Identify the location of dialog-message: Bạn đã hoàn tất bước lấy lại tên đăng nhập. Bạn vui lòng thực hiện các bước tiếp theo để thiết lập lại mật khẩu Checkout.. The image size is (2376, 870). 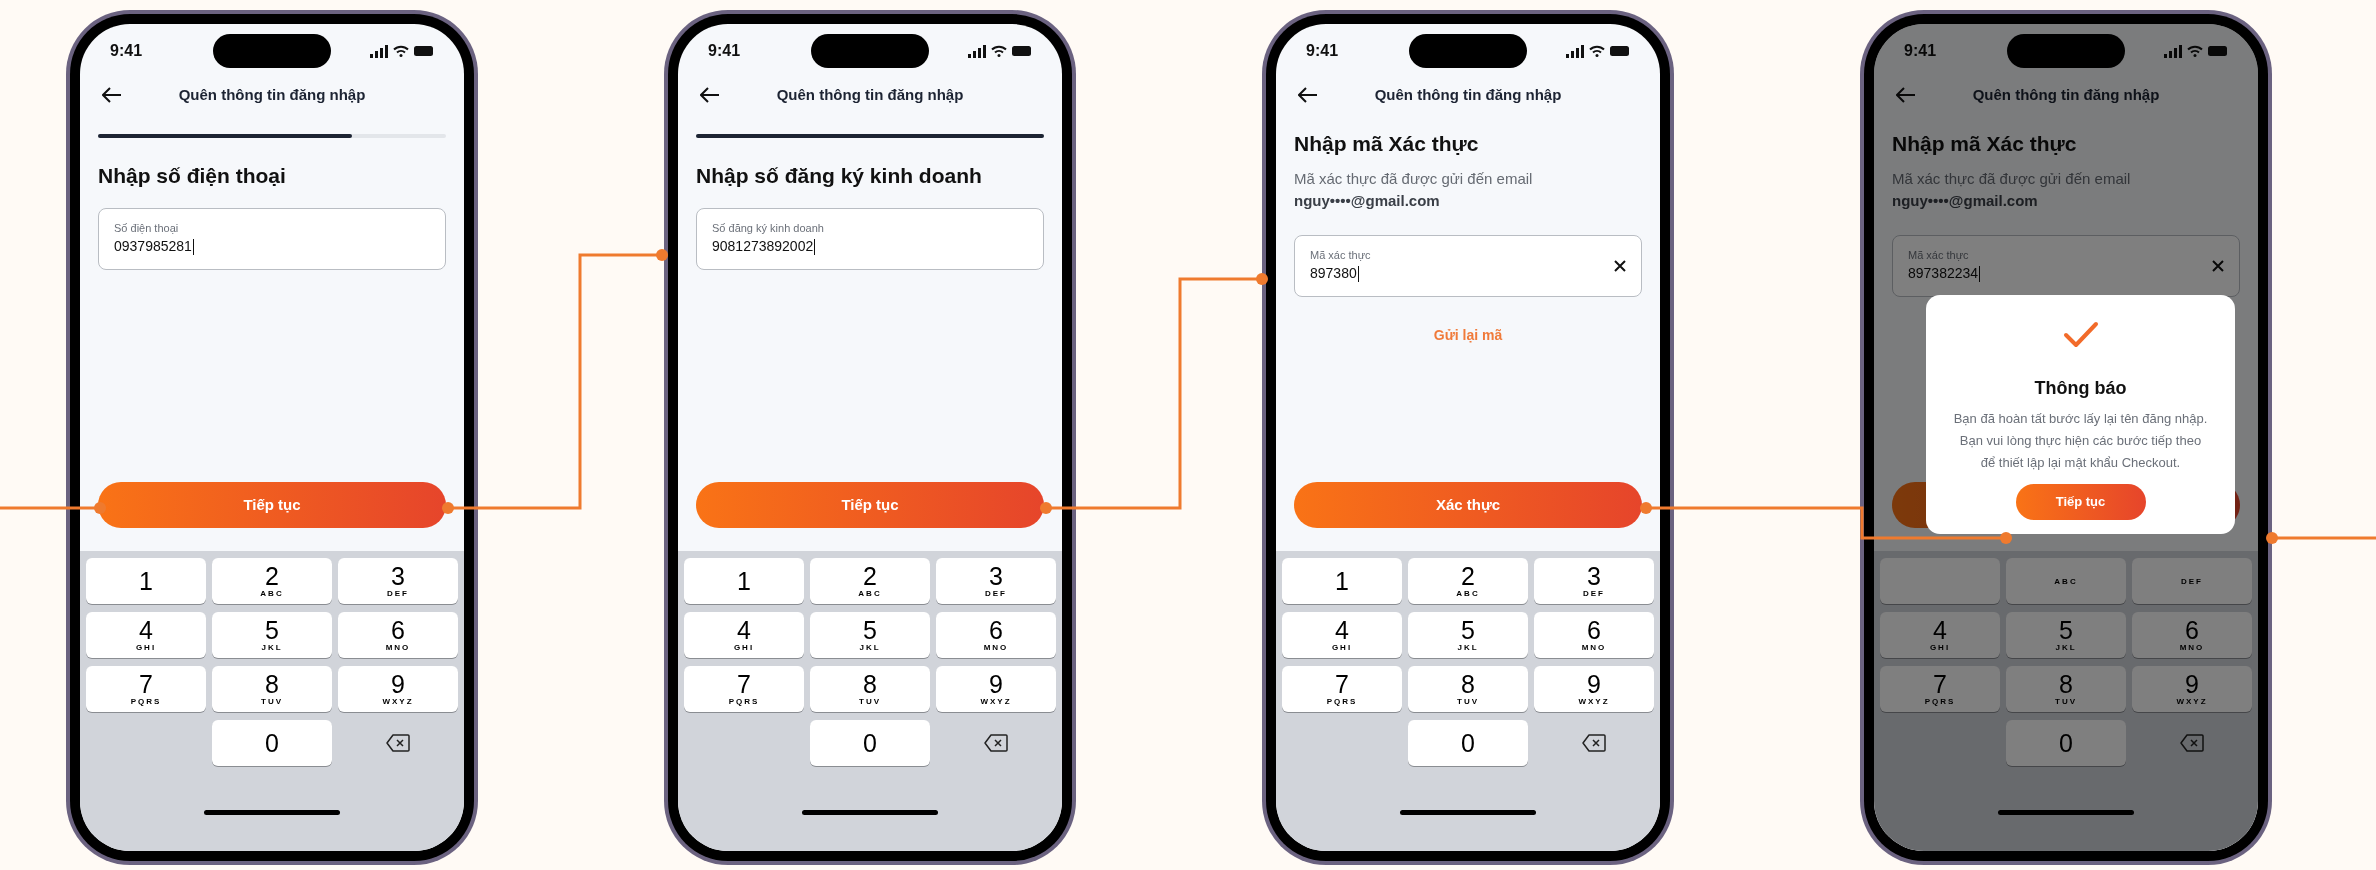
(2080, 441).